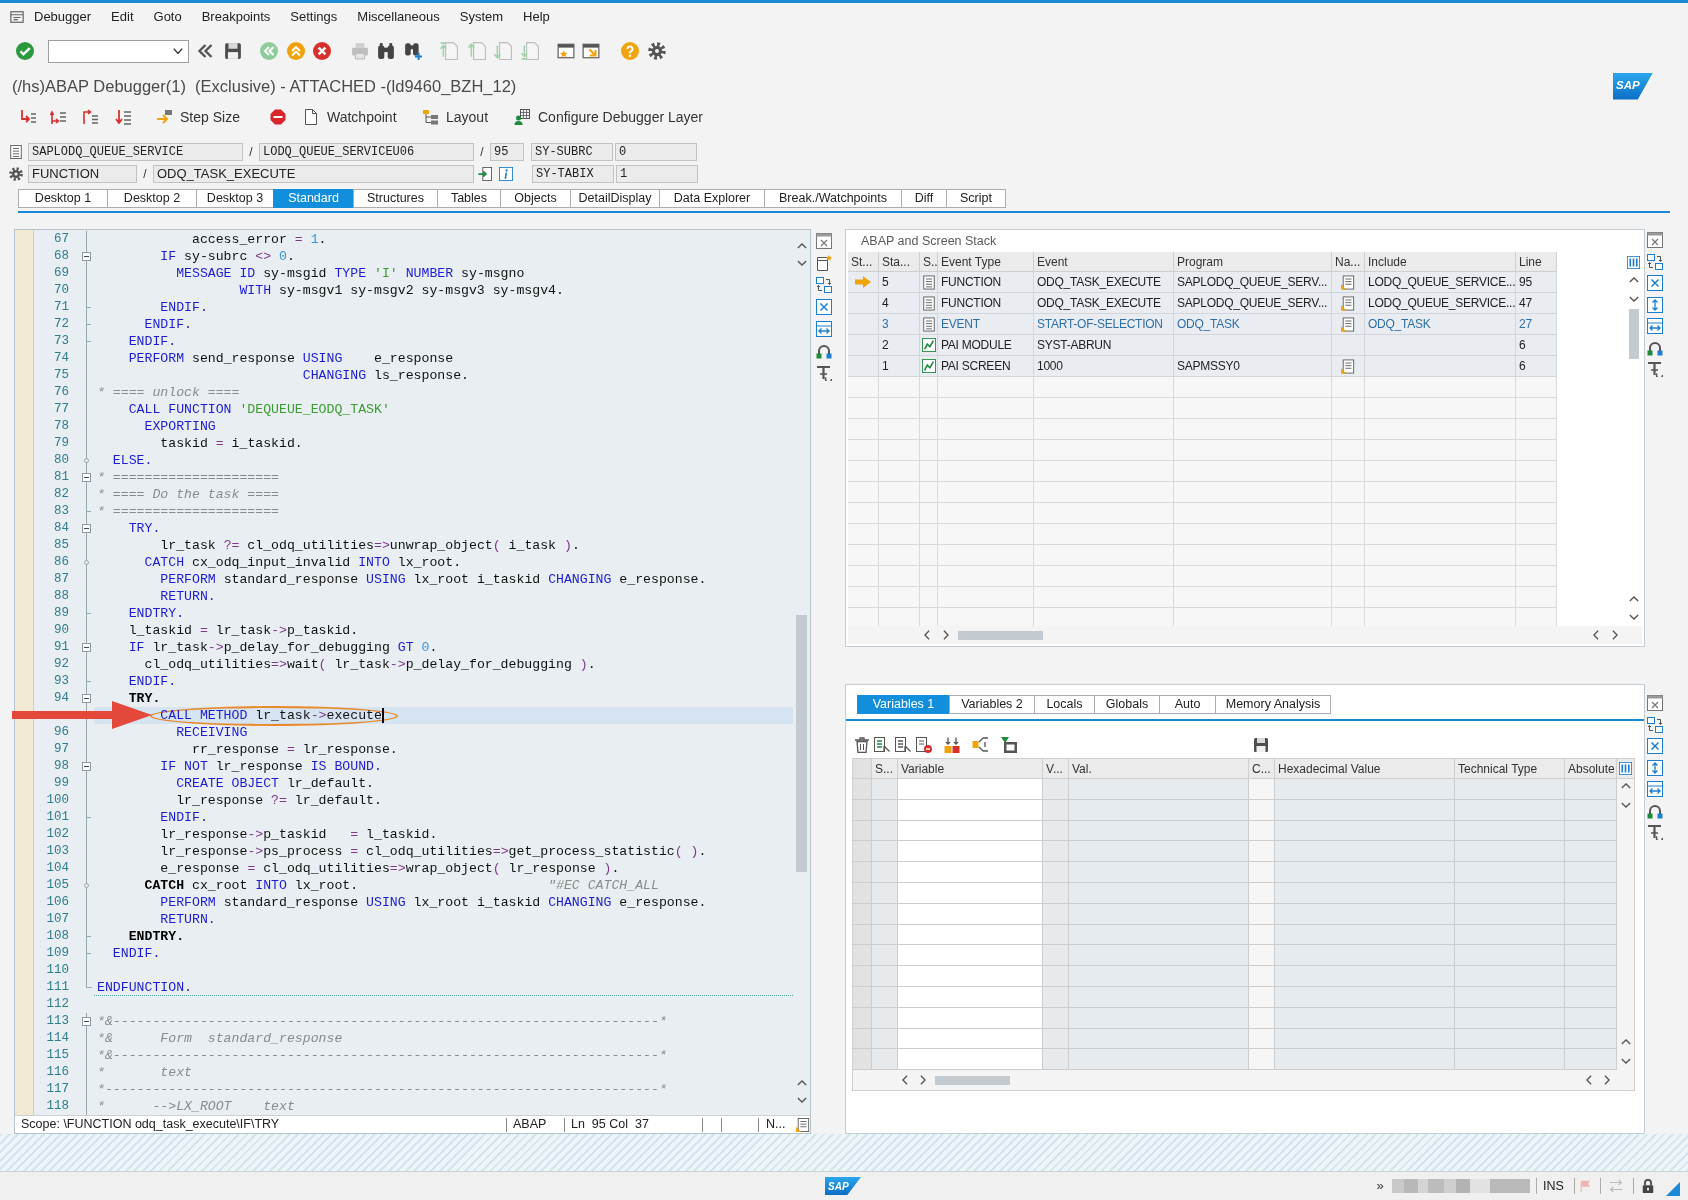 Image resolution: width=1688 pixels, height=1200 pixels. What do you see at coordinates (398, 16) in the screenshot?
I see `menu-item: Miscellaneous` at bounding box center [398, 16].